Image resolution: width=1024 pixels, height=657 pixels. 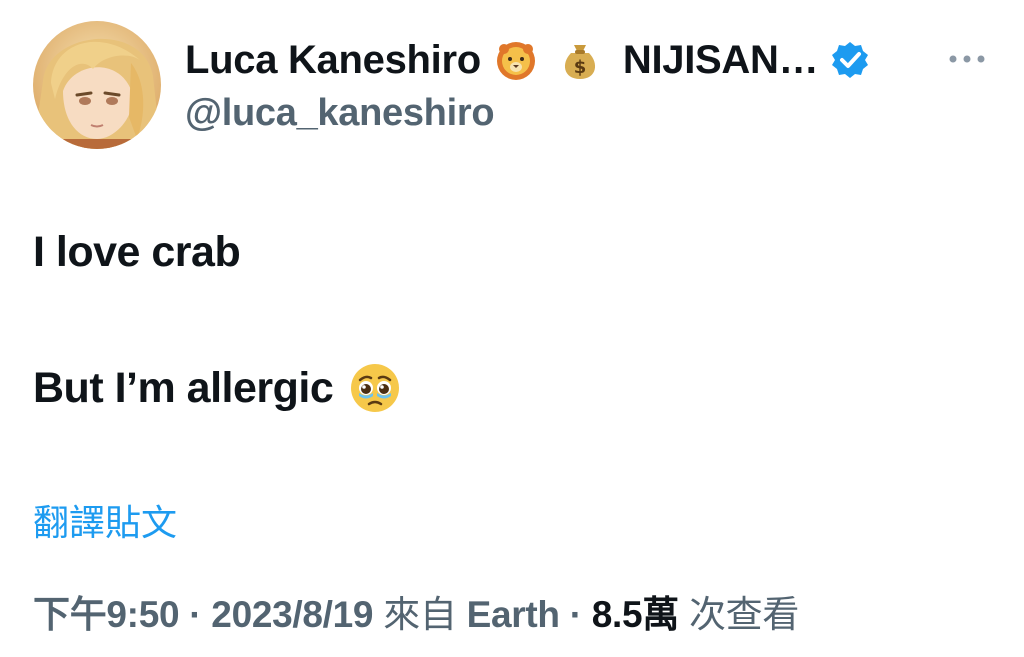 What do you see at coordinates (420, 614) in the screenshot?
I see `source-prefix: 來自` at bounding box center [420, 614].